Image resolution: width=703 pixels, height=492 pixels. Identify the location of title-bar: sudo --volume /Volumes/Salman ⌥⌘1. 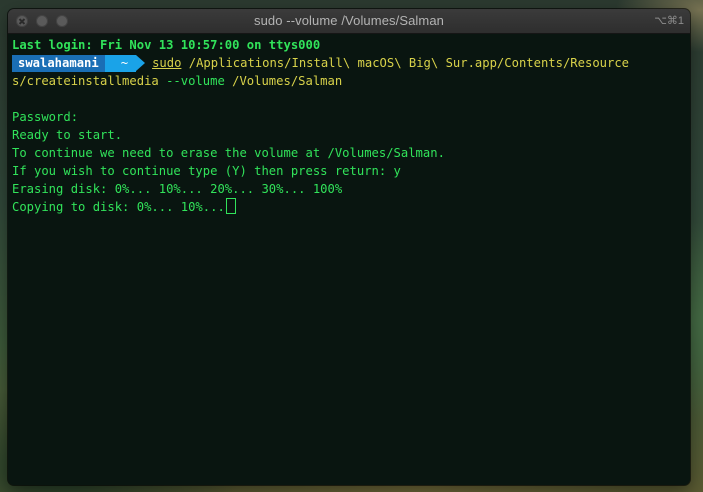
(349, 21).